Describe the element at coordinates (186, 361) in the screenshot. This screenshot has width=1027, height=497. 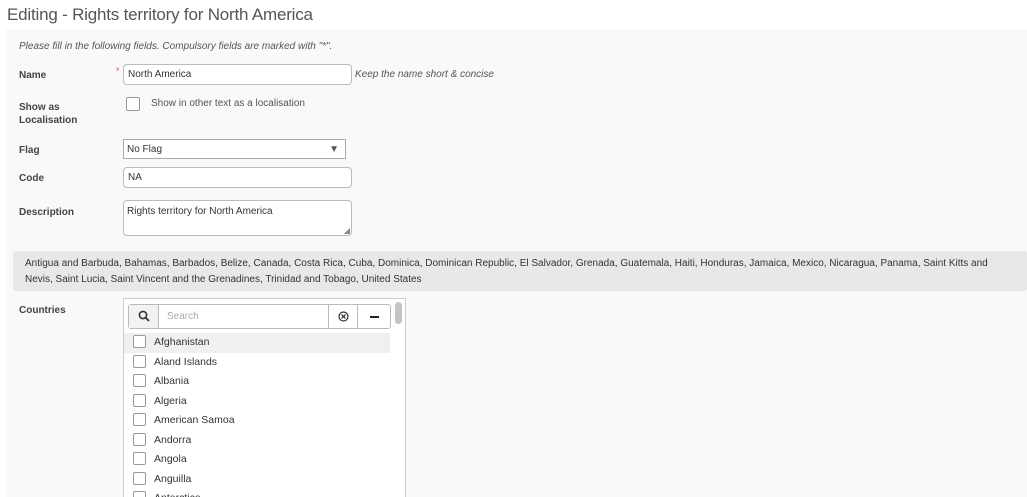
I see `country-name: Aland Islands` at that location.